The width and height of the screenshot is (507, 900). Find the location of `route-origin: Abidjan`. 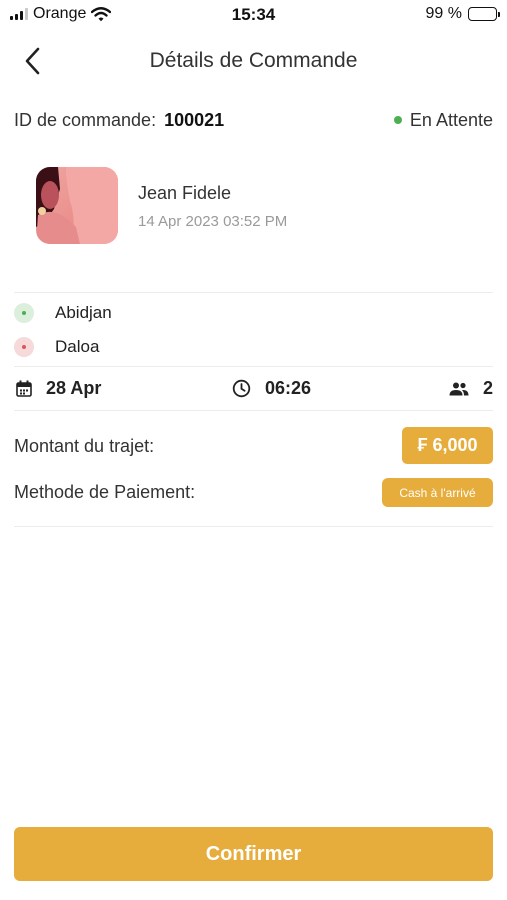

route-origin: Abidjan is located at coordinates (63, 313).